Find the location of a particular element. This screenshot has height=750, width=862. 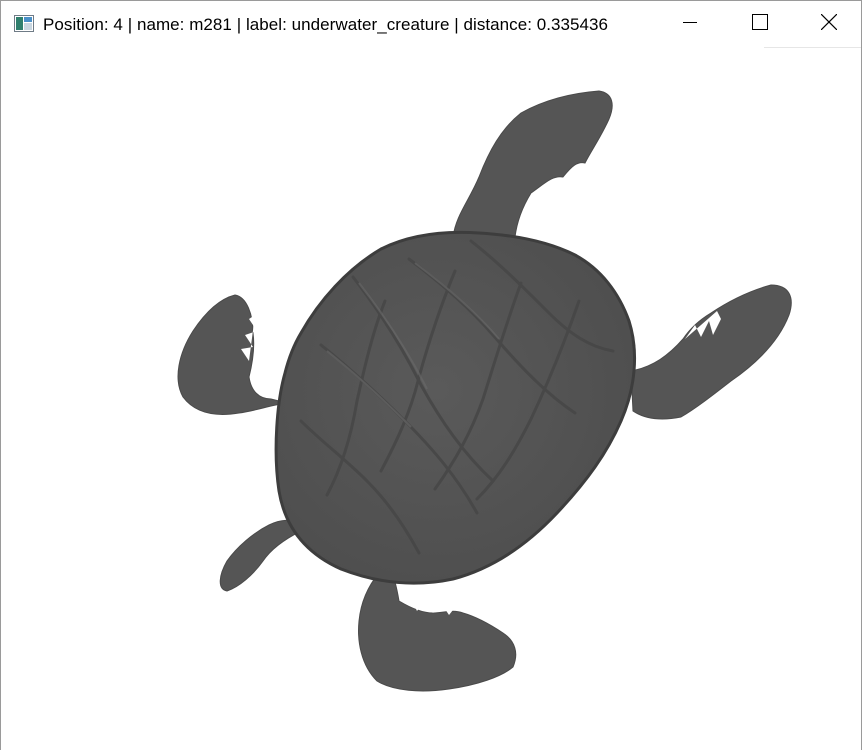

close-button is located at coordinates (828, 24).